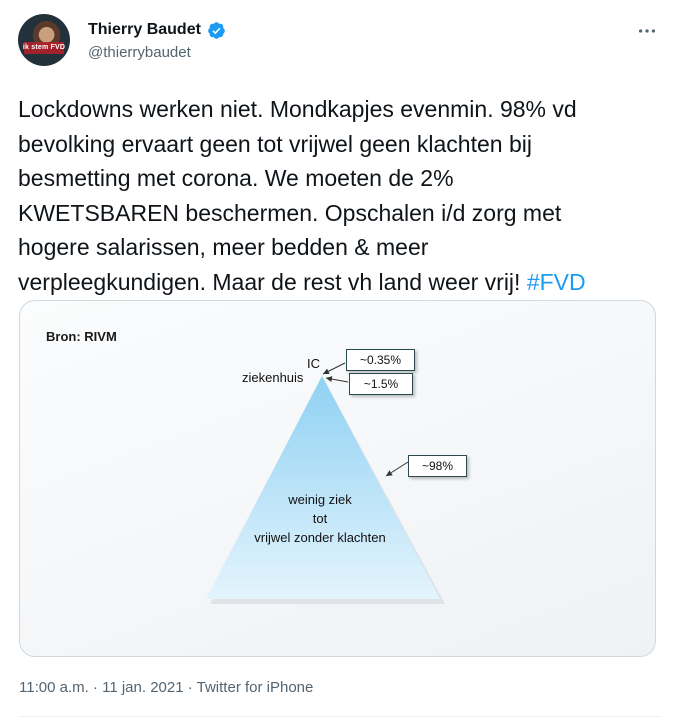 The width and height of the screenshot is (681, 720). Describe the element at coordinates (144, 30) in the screenshot. I see `author-name: Thierry Baudet` at that location.